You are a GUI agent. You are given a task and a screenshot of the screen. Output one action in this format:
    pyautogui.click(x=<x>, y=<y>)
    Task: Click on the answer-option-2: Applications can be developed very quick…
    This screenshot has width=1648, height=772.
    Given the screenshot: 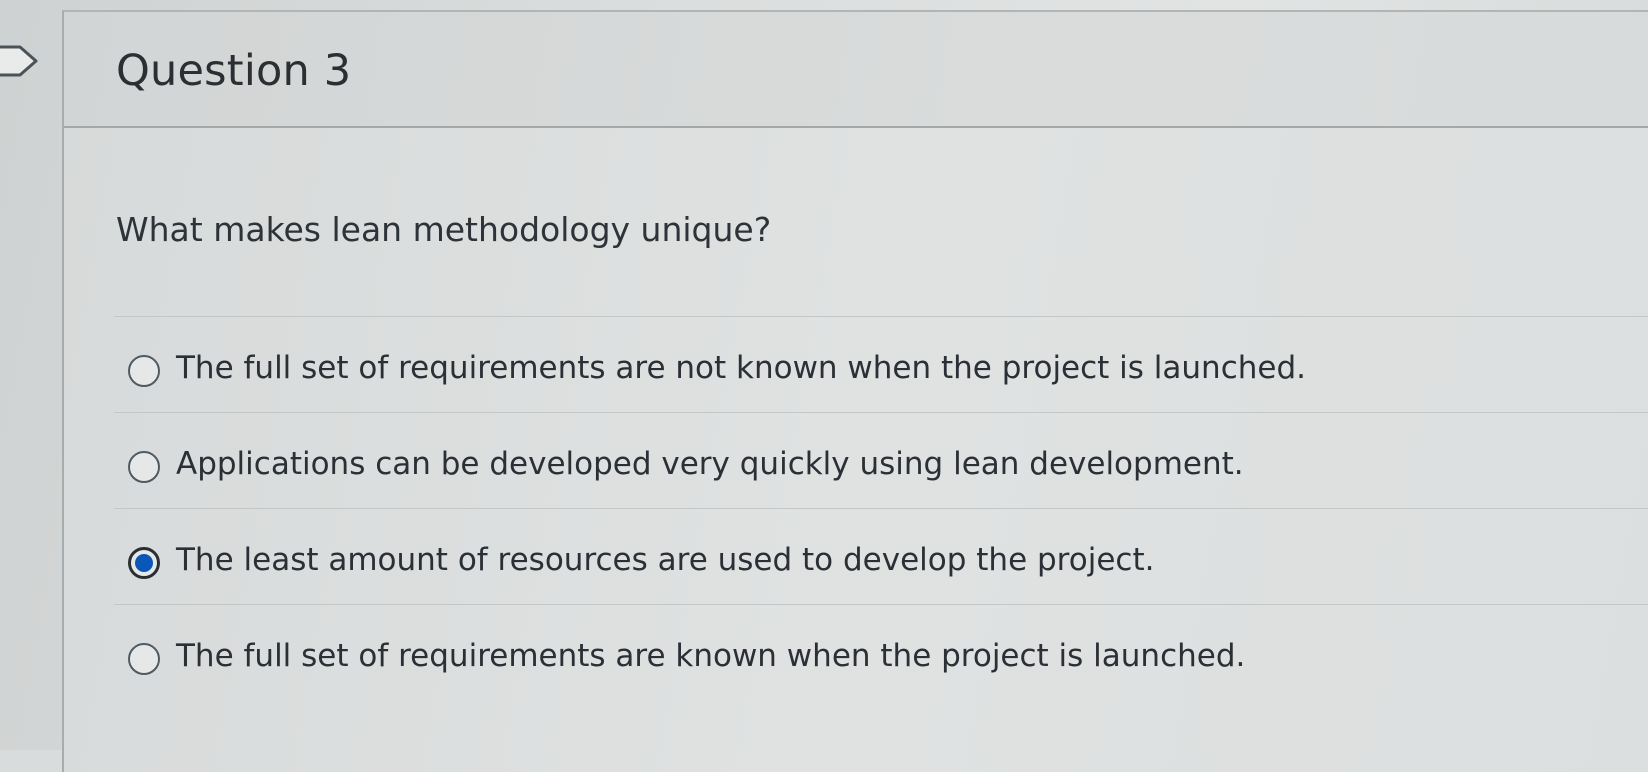 What is the action you would take?
    pyautogui.click(x=881, y=460)
    